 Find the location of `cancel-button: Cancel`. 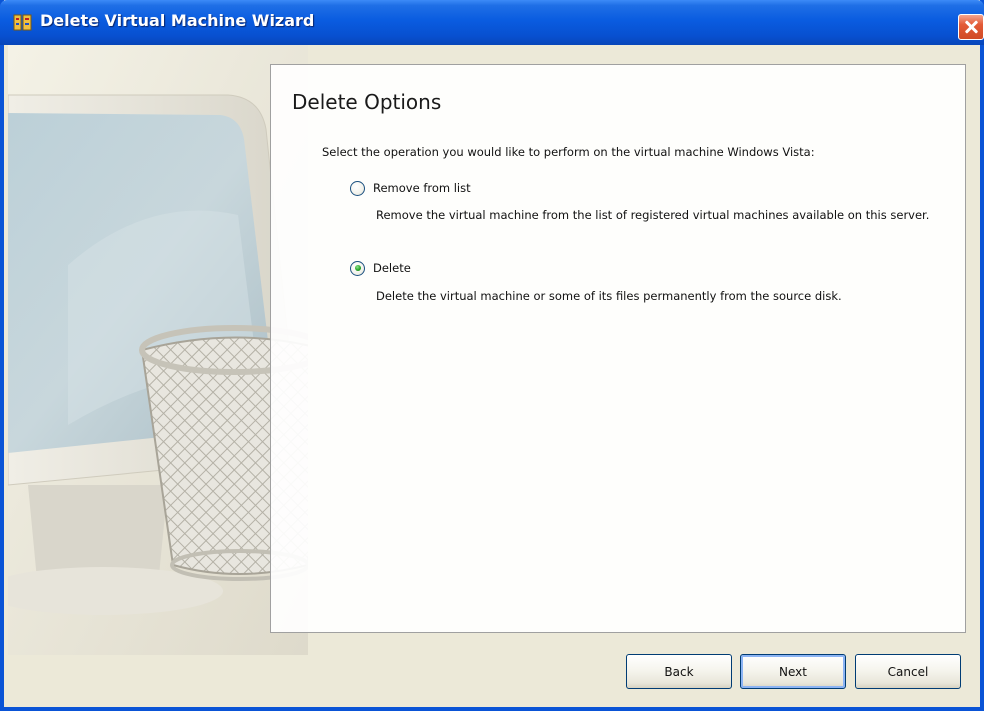

cancel-button: Cancel is located at coordinates (908, 671).